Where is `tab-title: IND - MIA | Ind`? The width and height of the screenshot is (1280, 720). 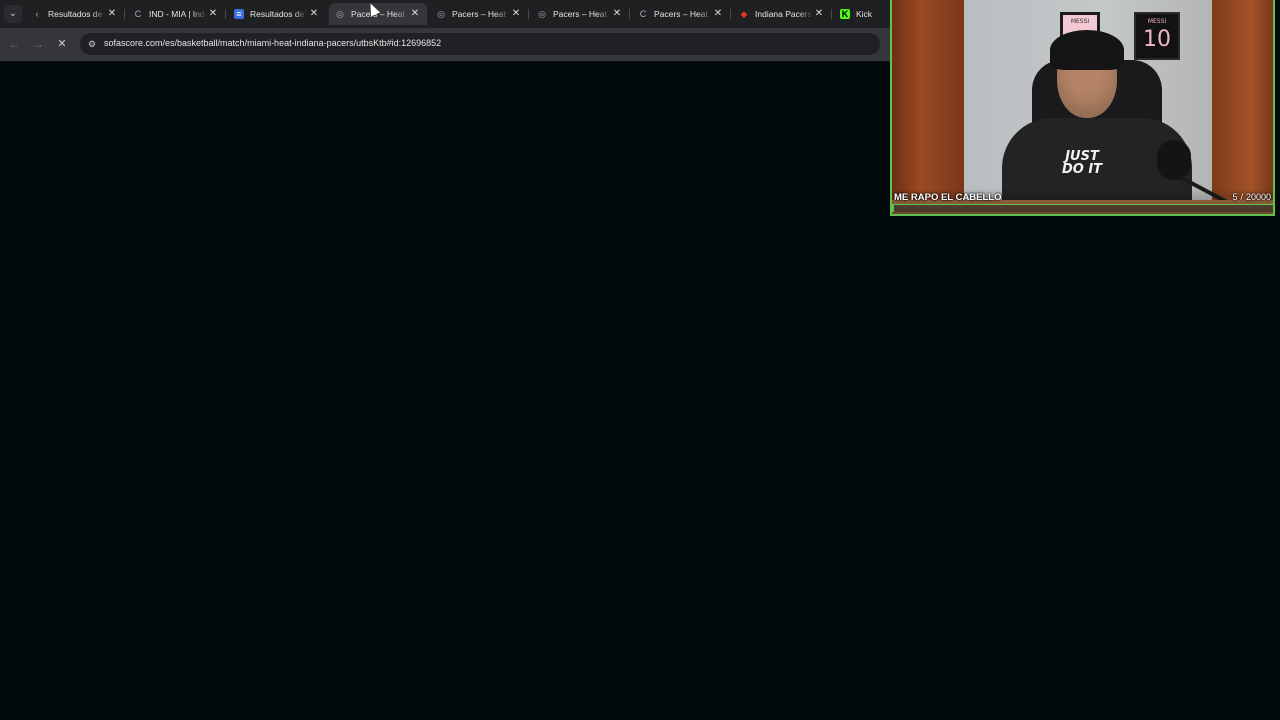 tab-title: IND - MIA | Ind is located at coordinates (177, 14).